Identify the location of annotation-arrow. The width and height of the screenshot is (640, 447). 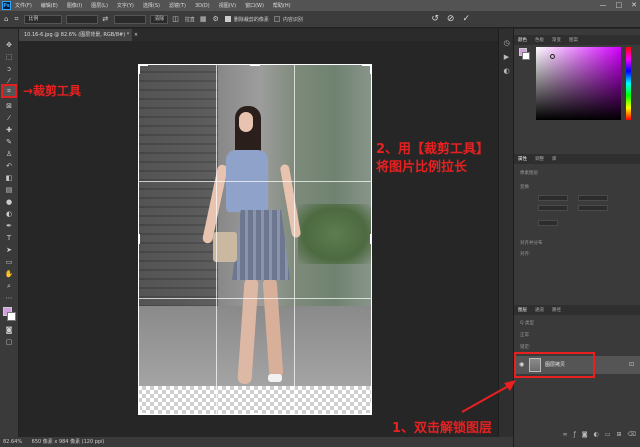
(488, 396).